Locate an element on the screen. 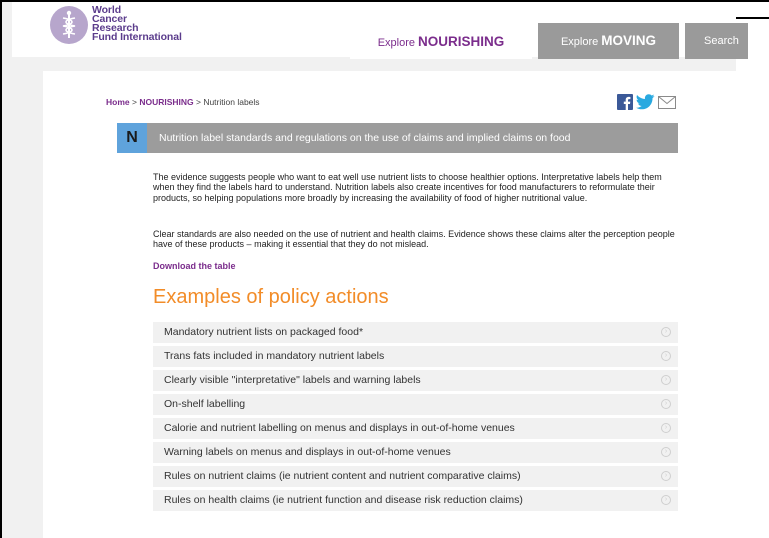 The image size is (769, 538). caduceus-logo-icon is located at coordinates (69, 25).